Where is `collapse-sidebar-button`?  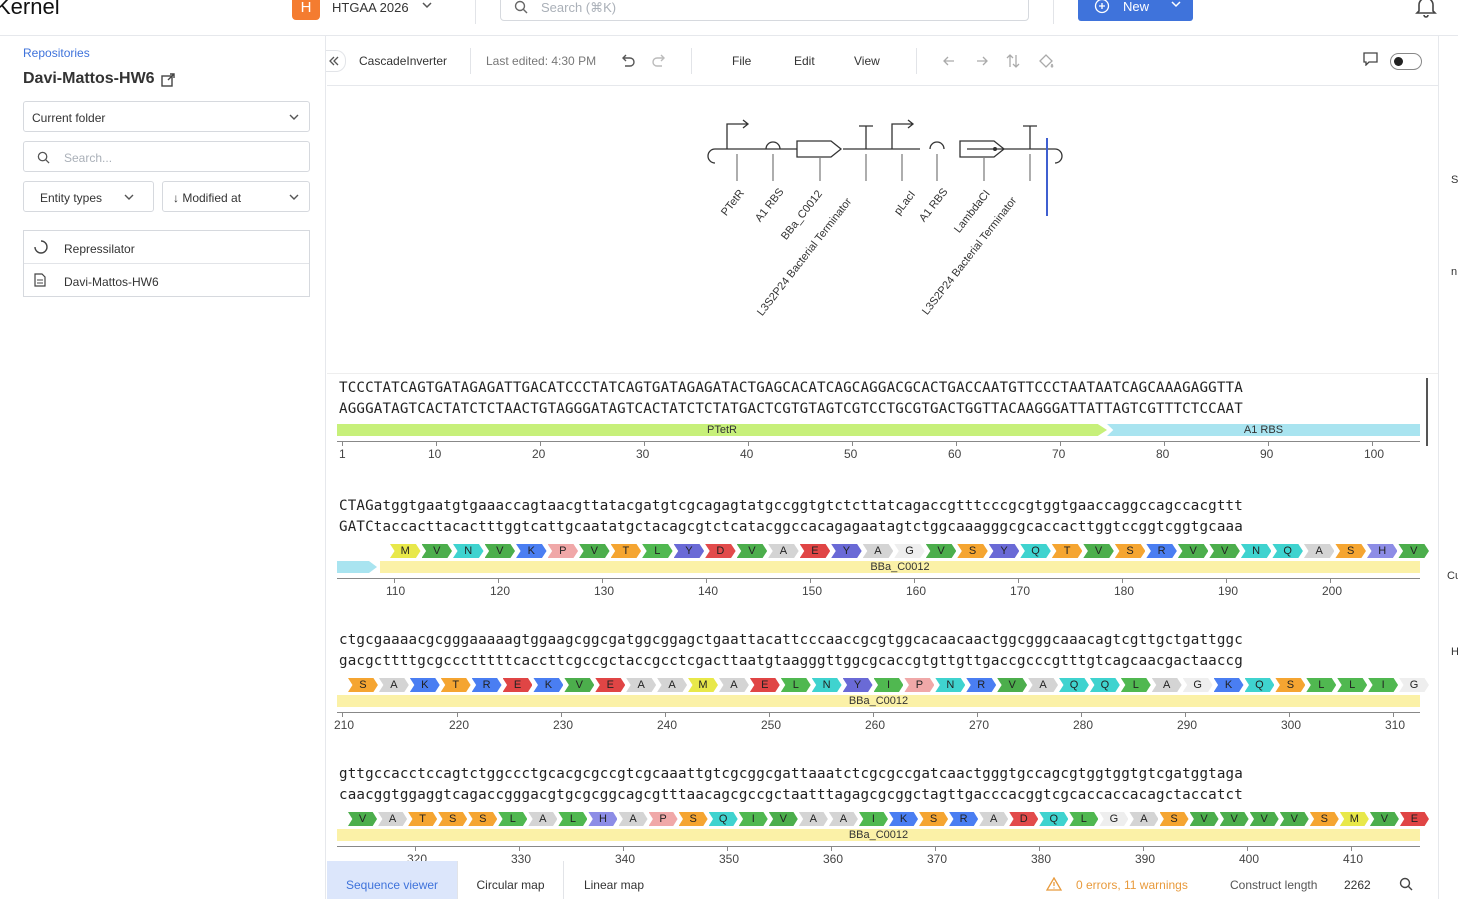
collapse-sidebar-button is located at coordinates (336, 61).